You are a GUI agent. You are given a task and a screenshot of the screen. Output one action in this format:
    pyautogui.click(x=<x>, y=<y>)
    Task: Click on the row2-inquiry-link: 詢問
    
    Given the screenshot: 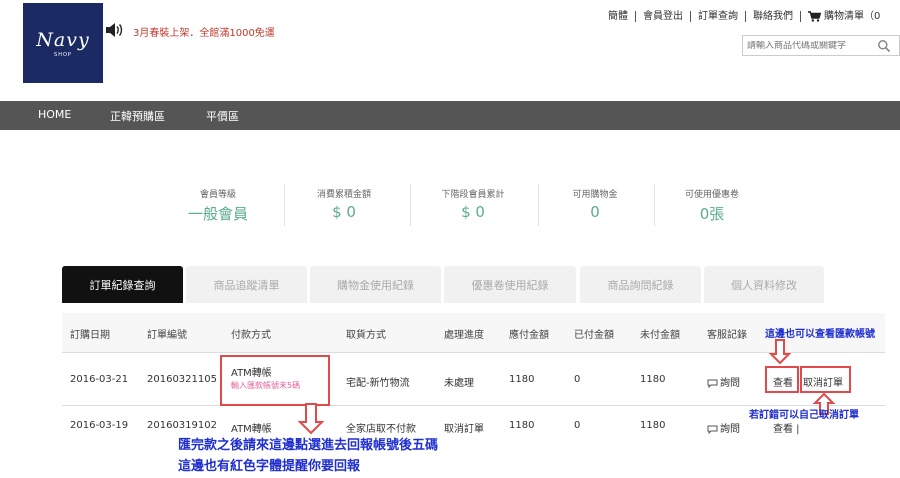 What is the action you would take?
    pyautogui.click(x=723, y=427)
    